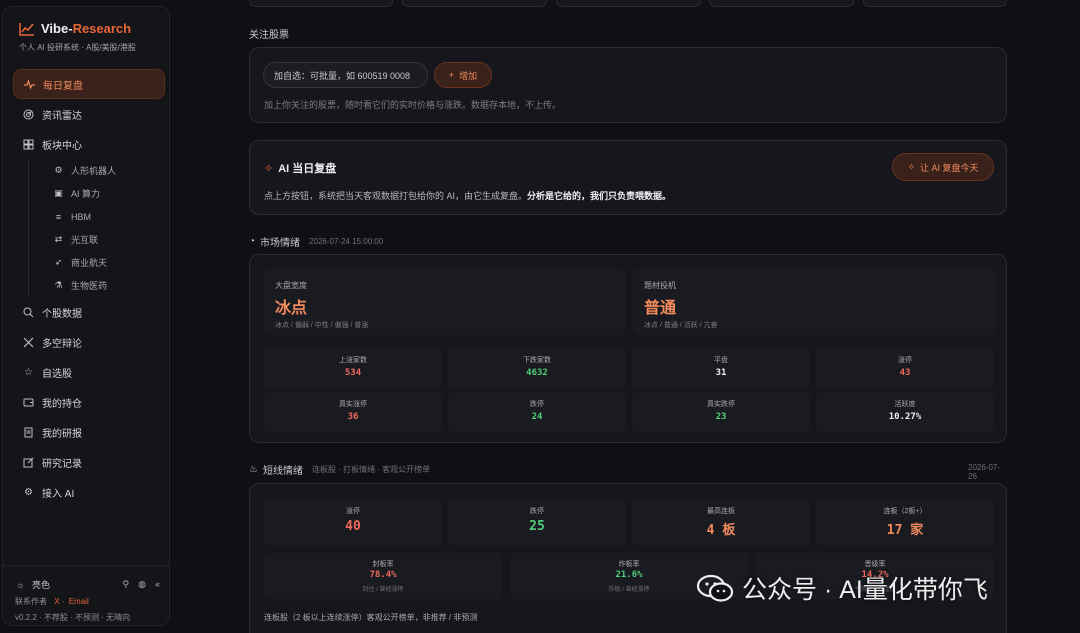 The height and width of the screenshot is (633, 1080). I want to click on sector-submenu: ⚙ 人形机器人 ▣ AI 算力 ≡ HBM ⇄ 光互联 ➶ 商业航天 ⚗ 生物医药, so click(96, 228).